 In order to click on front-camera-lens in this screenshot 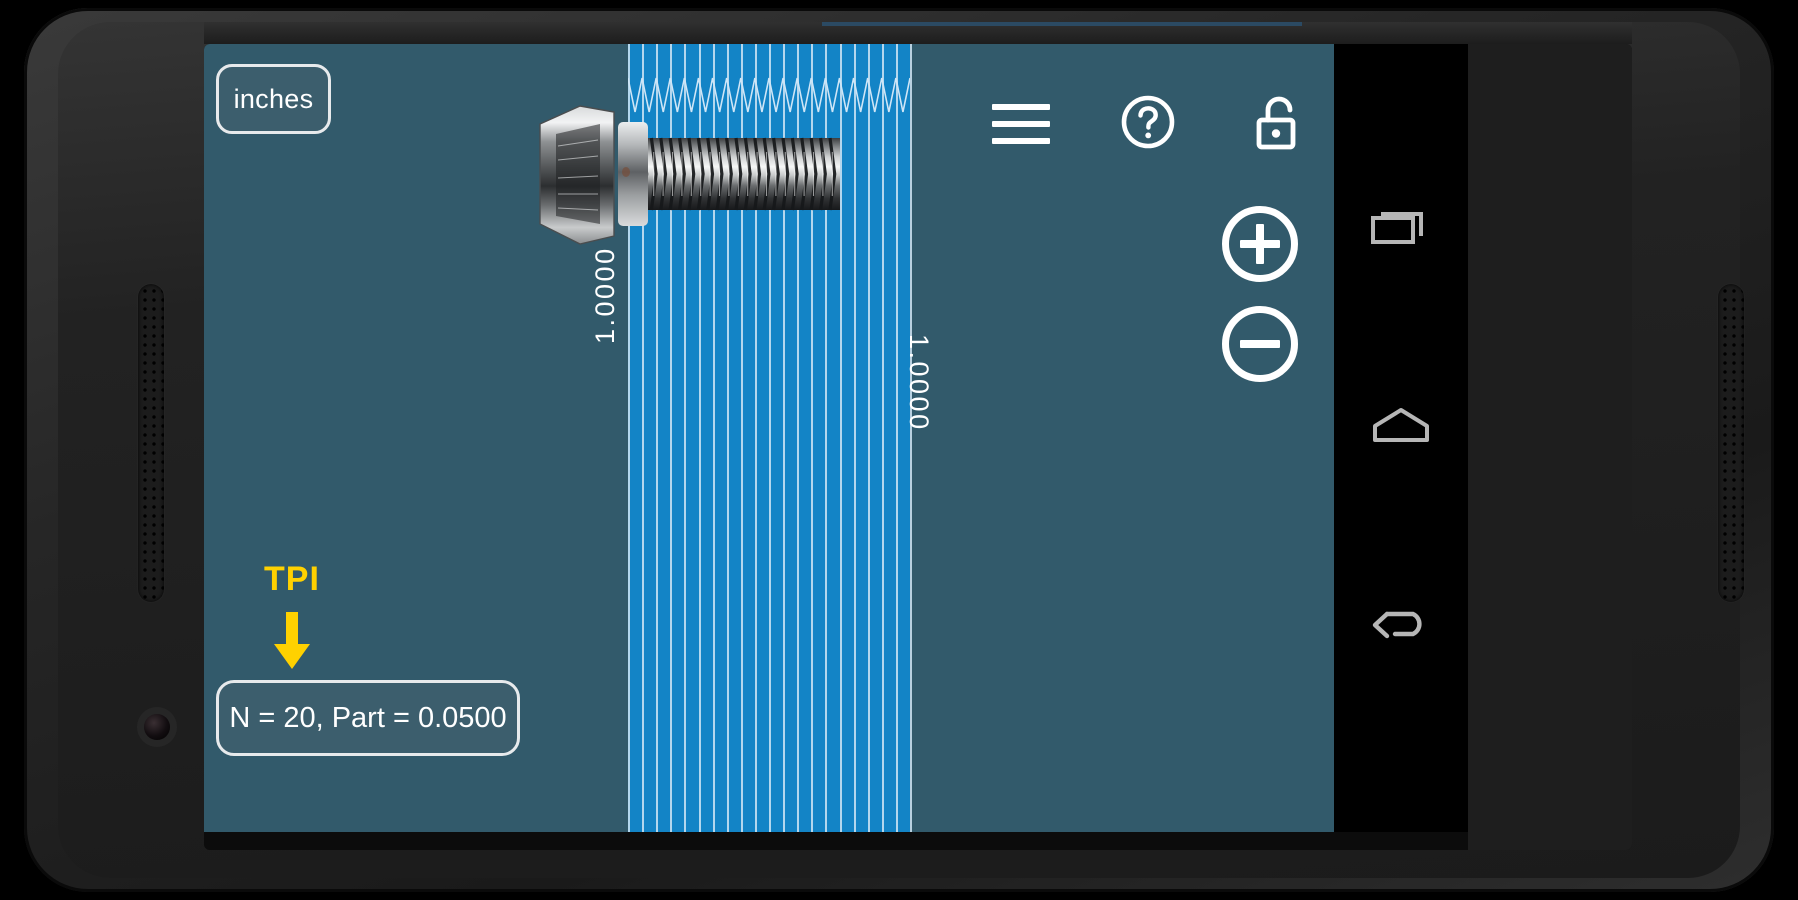, I will do `click(157, 727)`.